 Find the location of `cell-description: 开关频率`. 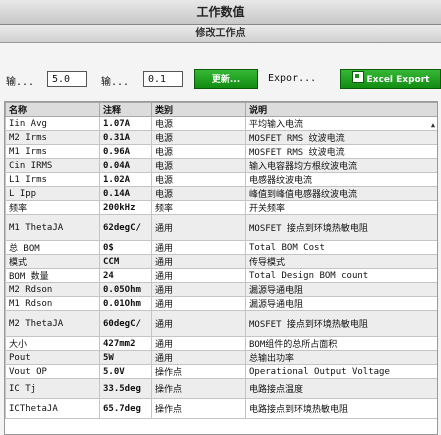

cell-description: 开关频率 is located at coordinates (341, 207).